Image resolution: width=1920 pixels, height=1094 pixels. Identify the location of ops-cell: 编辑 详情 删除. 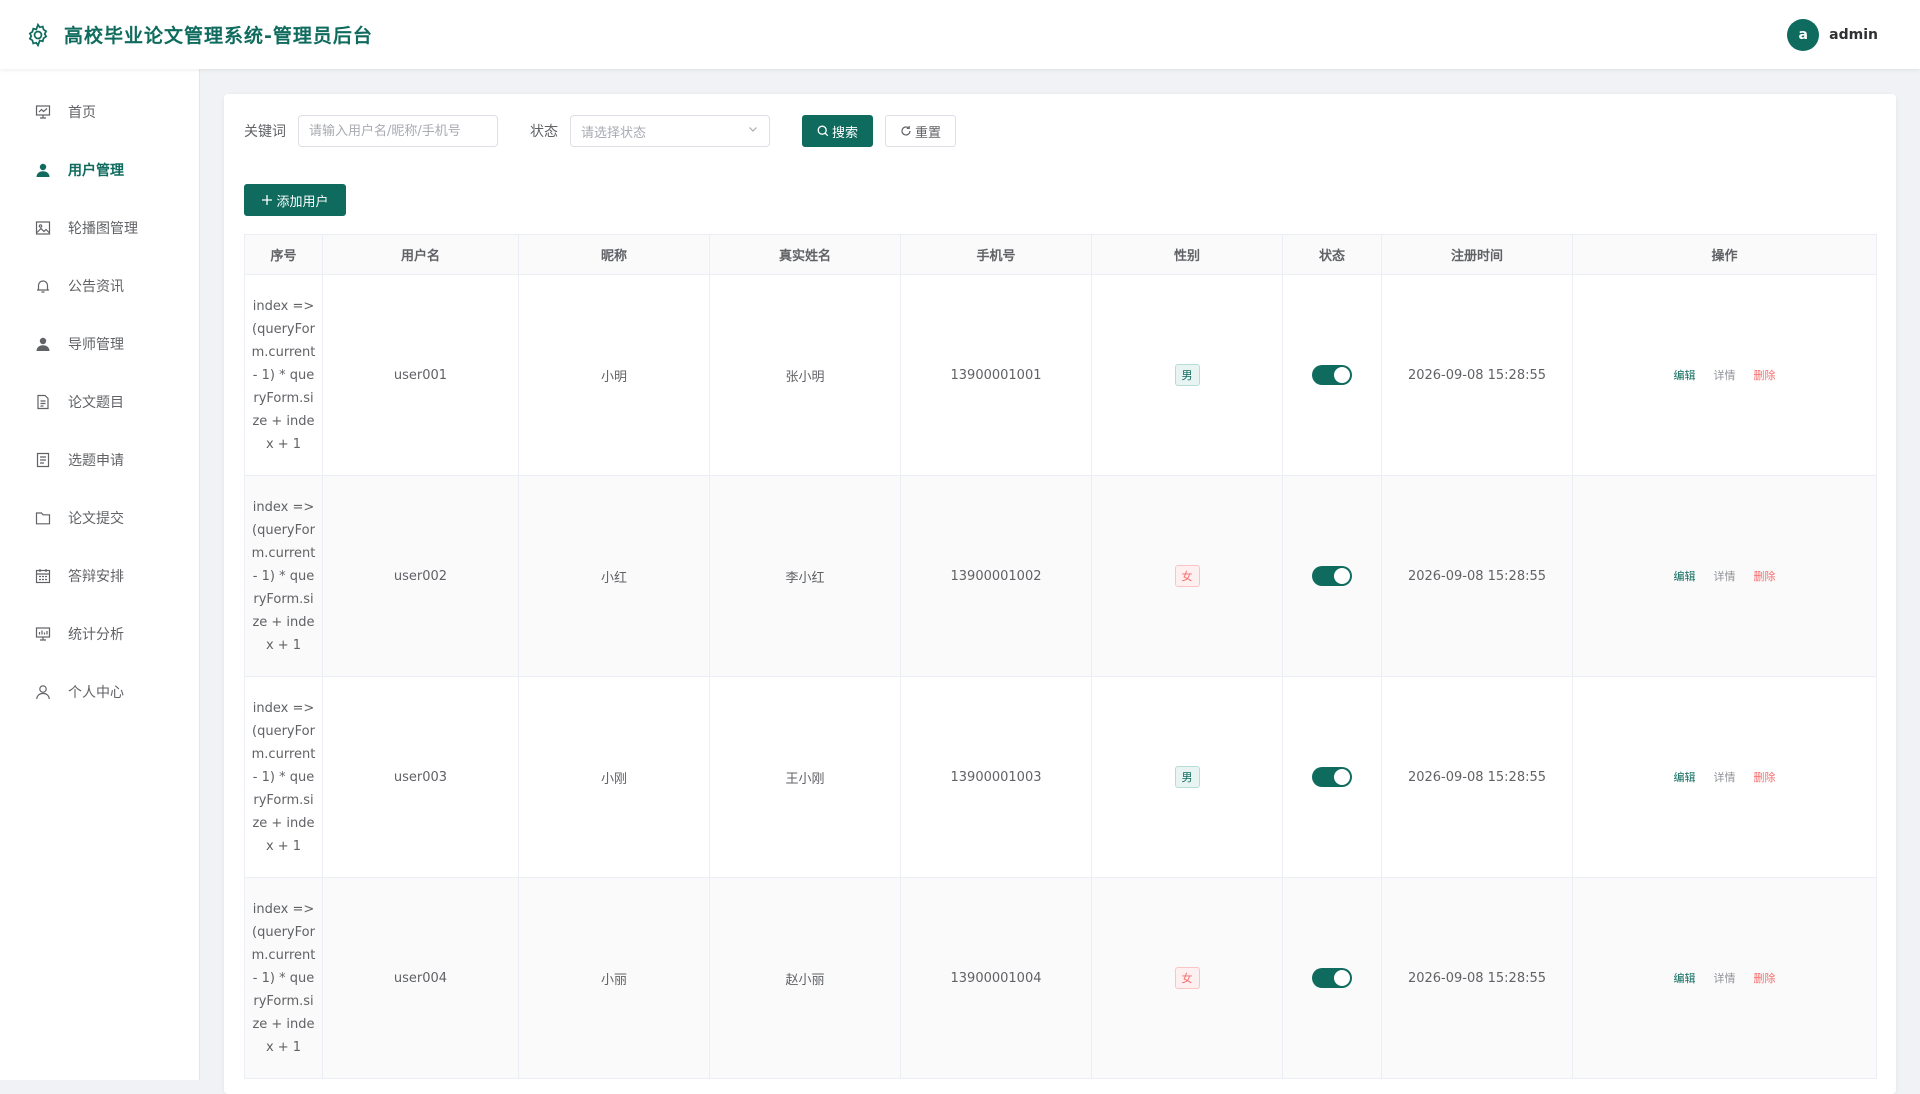
(1724, 777).